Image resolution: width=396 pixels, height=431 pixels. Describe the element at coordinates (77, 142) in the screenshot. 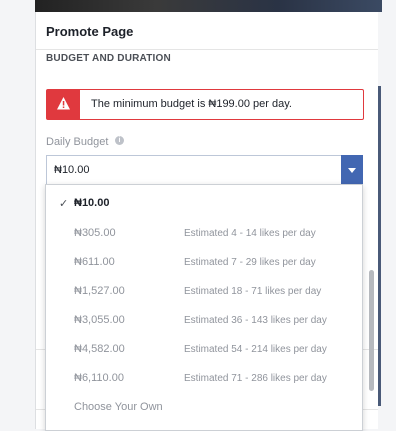

I see `daily-budget-label: Daily Budget` at that location.